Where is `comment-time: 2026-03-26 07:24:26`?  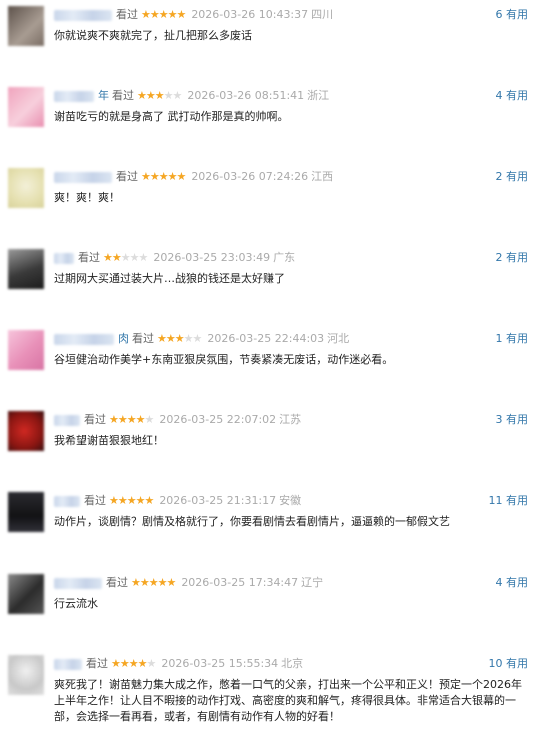
comment-time: 2026-03-26 07:24:26 is located at coordinates (250, 176).